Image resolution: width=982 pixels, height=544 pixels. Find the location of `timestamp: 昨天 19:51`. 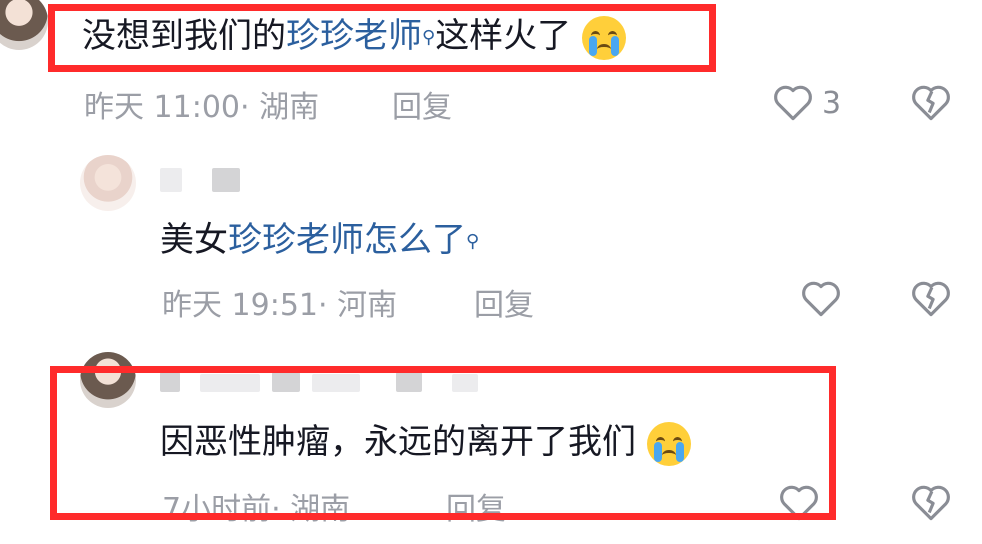

timestamp: 昨天 19:51 is located at coordinates (240, 305).